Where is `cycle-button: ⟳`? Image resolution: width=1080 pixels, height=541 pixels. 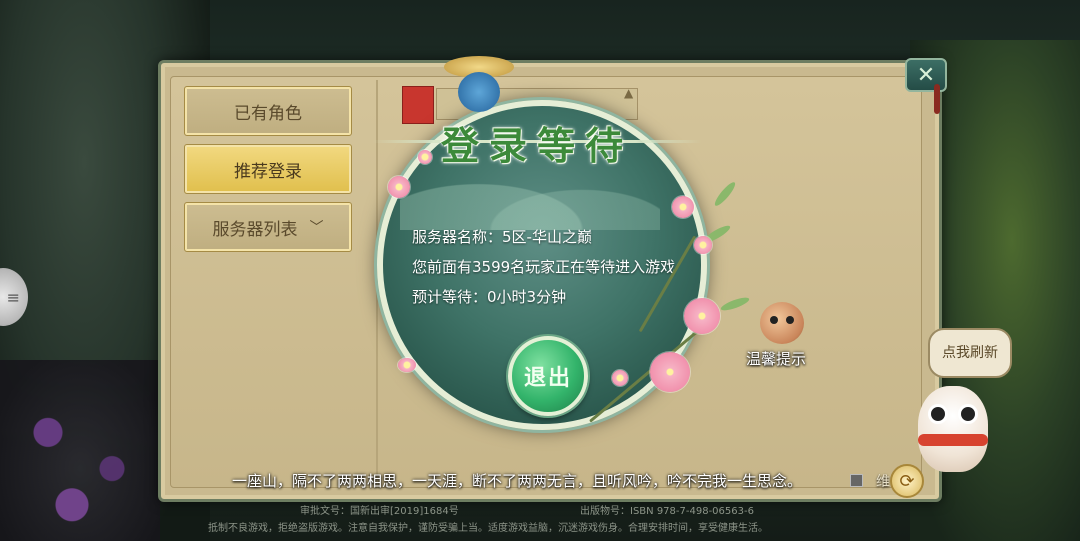 cycle-button: ⟳ is located at coordinates (907, 481).